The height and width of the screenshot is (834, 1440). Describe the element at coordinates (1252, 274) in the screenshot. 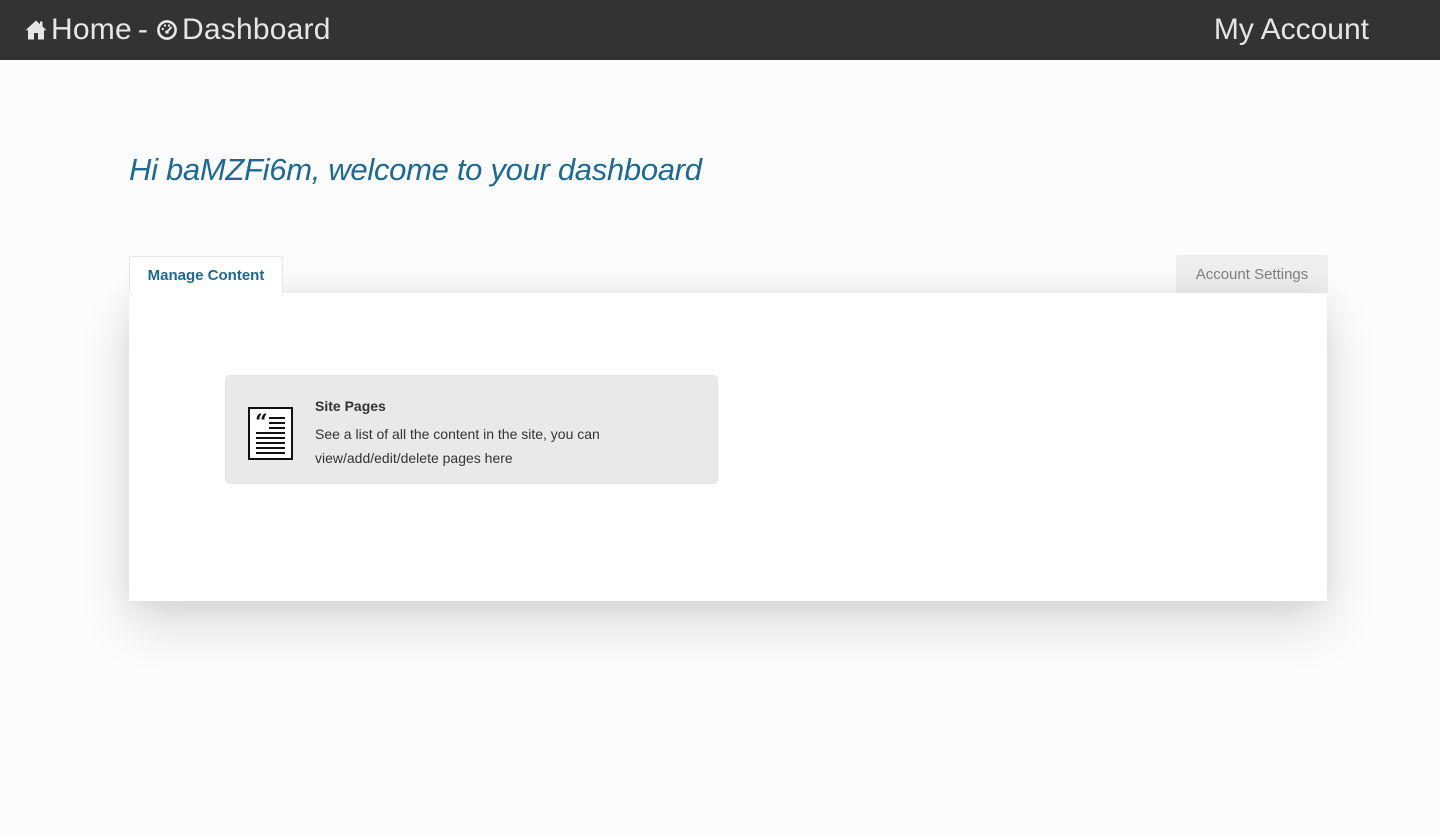

I see `tab-account-settings: Account Settings` at that location.